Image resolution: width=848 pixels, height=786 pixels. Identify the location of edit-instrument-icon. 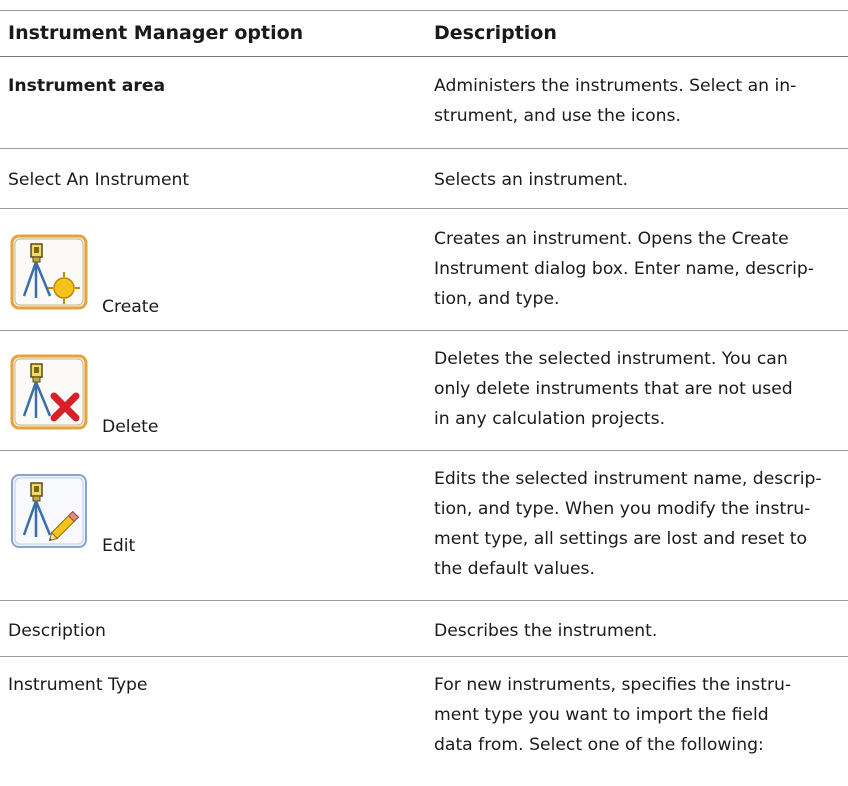
(49, 511).